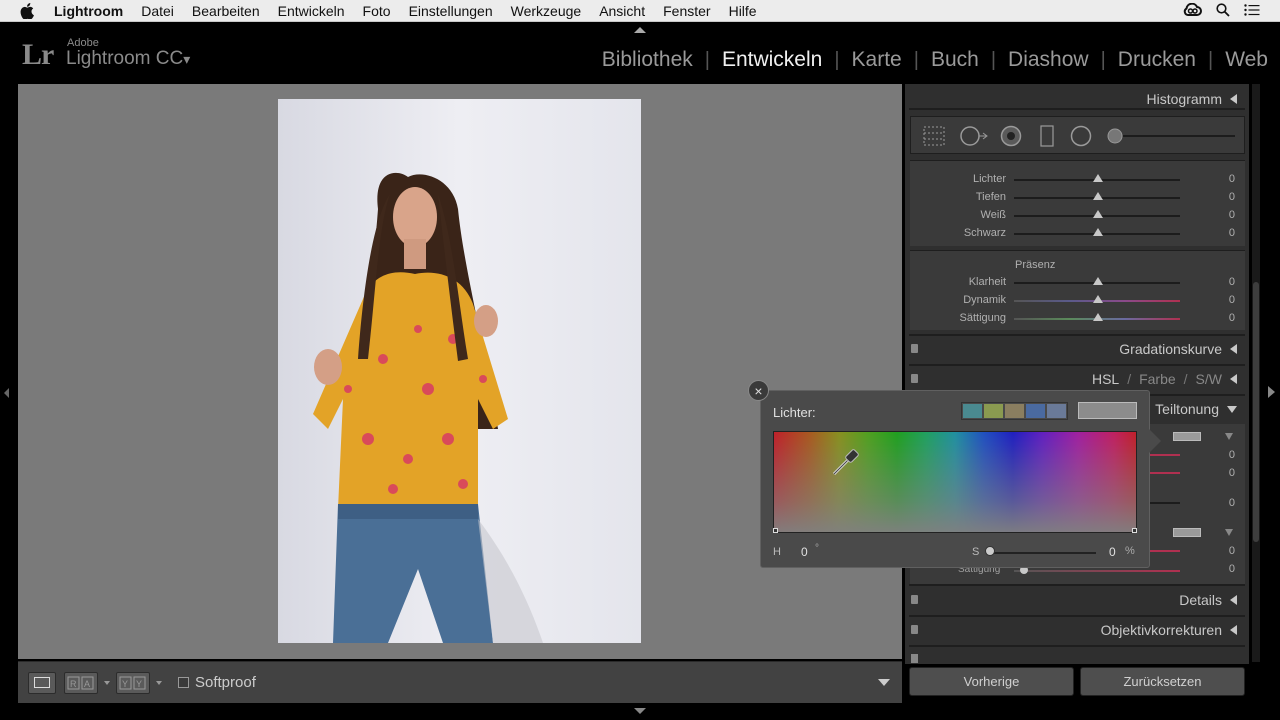 The height and width of the screenshot is (720, 1280). I want to click on close-icon: ×, so click(758, 390).